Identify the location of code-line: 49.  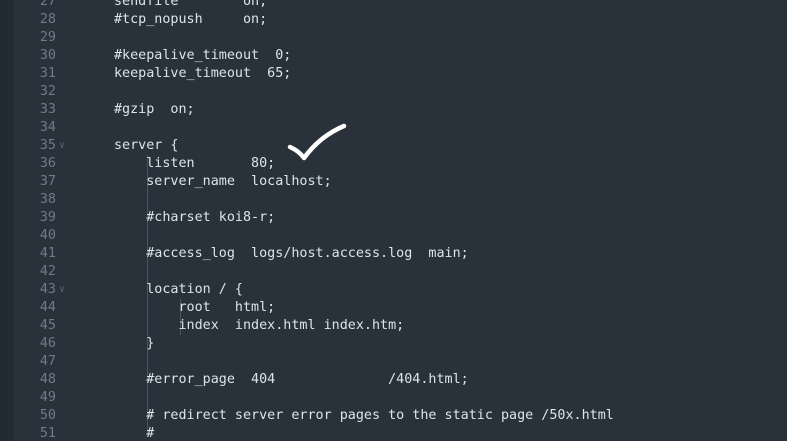
(393, 398).